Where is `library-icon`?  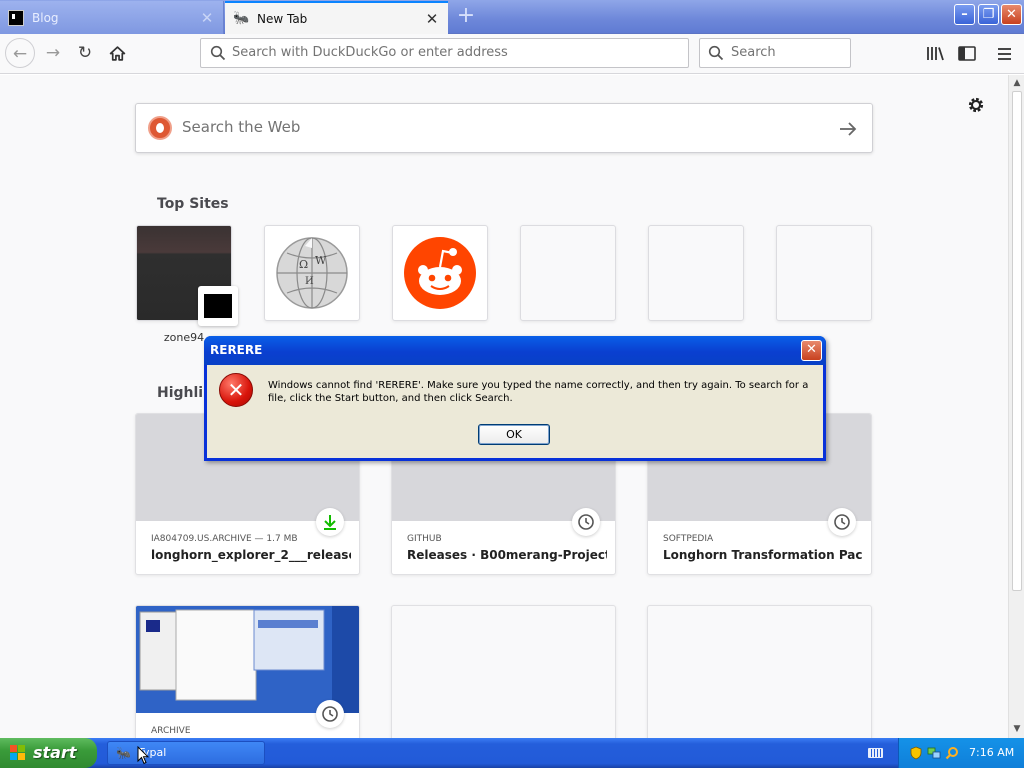 library-icon is located at coordinates (935, 54).